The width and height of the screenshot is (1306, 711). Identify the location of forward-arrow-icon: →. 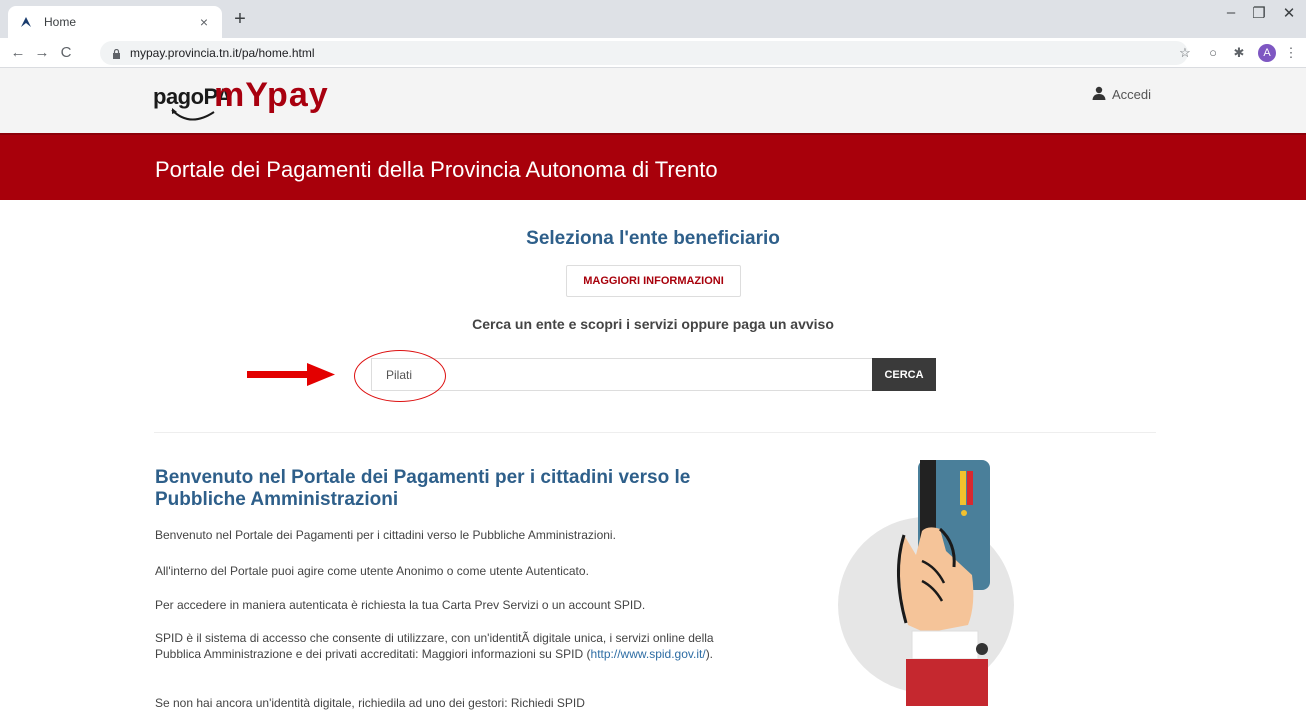
(42, 53).